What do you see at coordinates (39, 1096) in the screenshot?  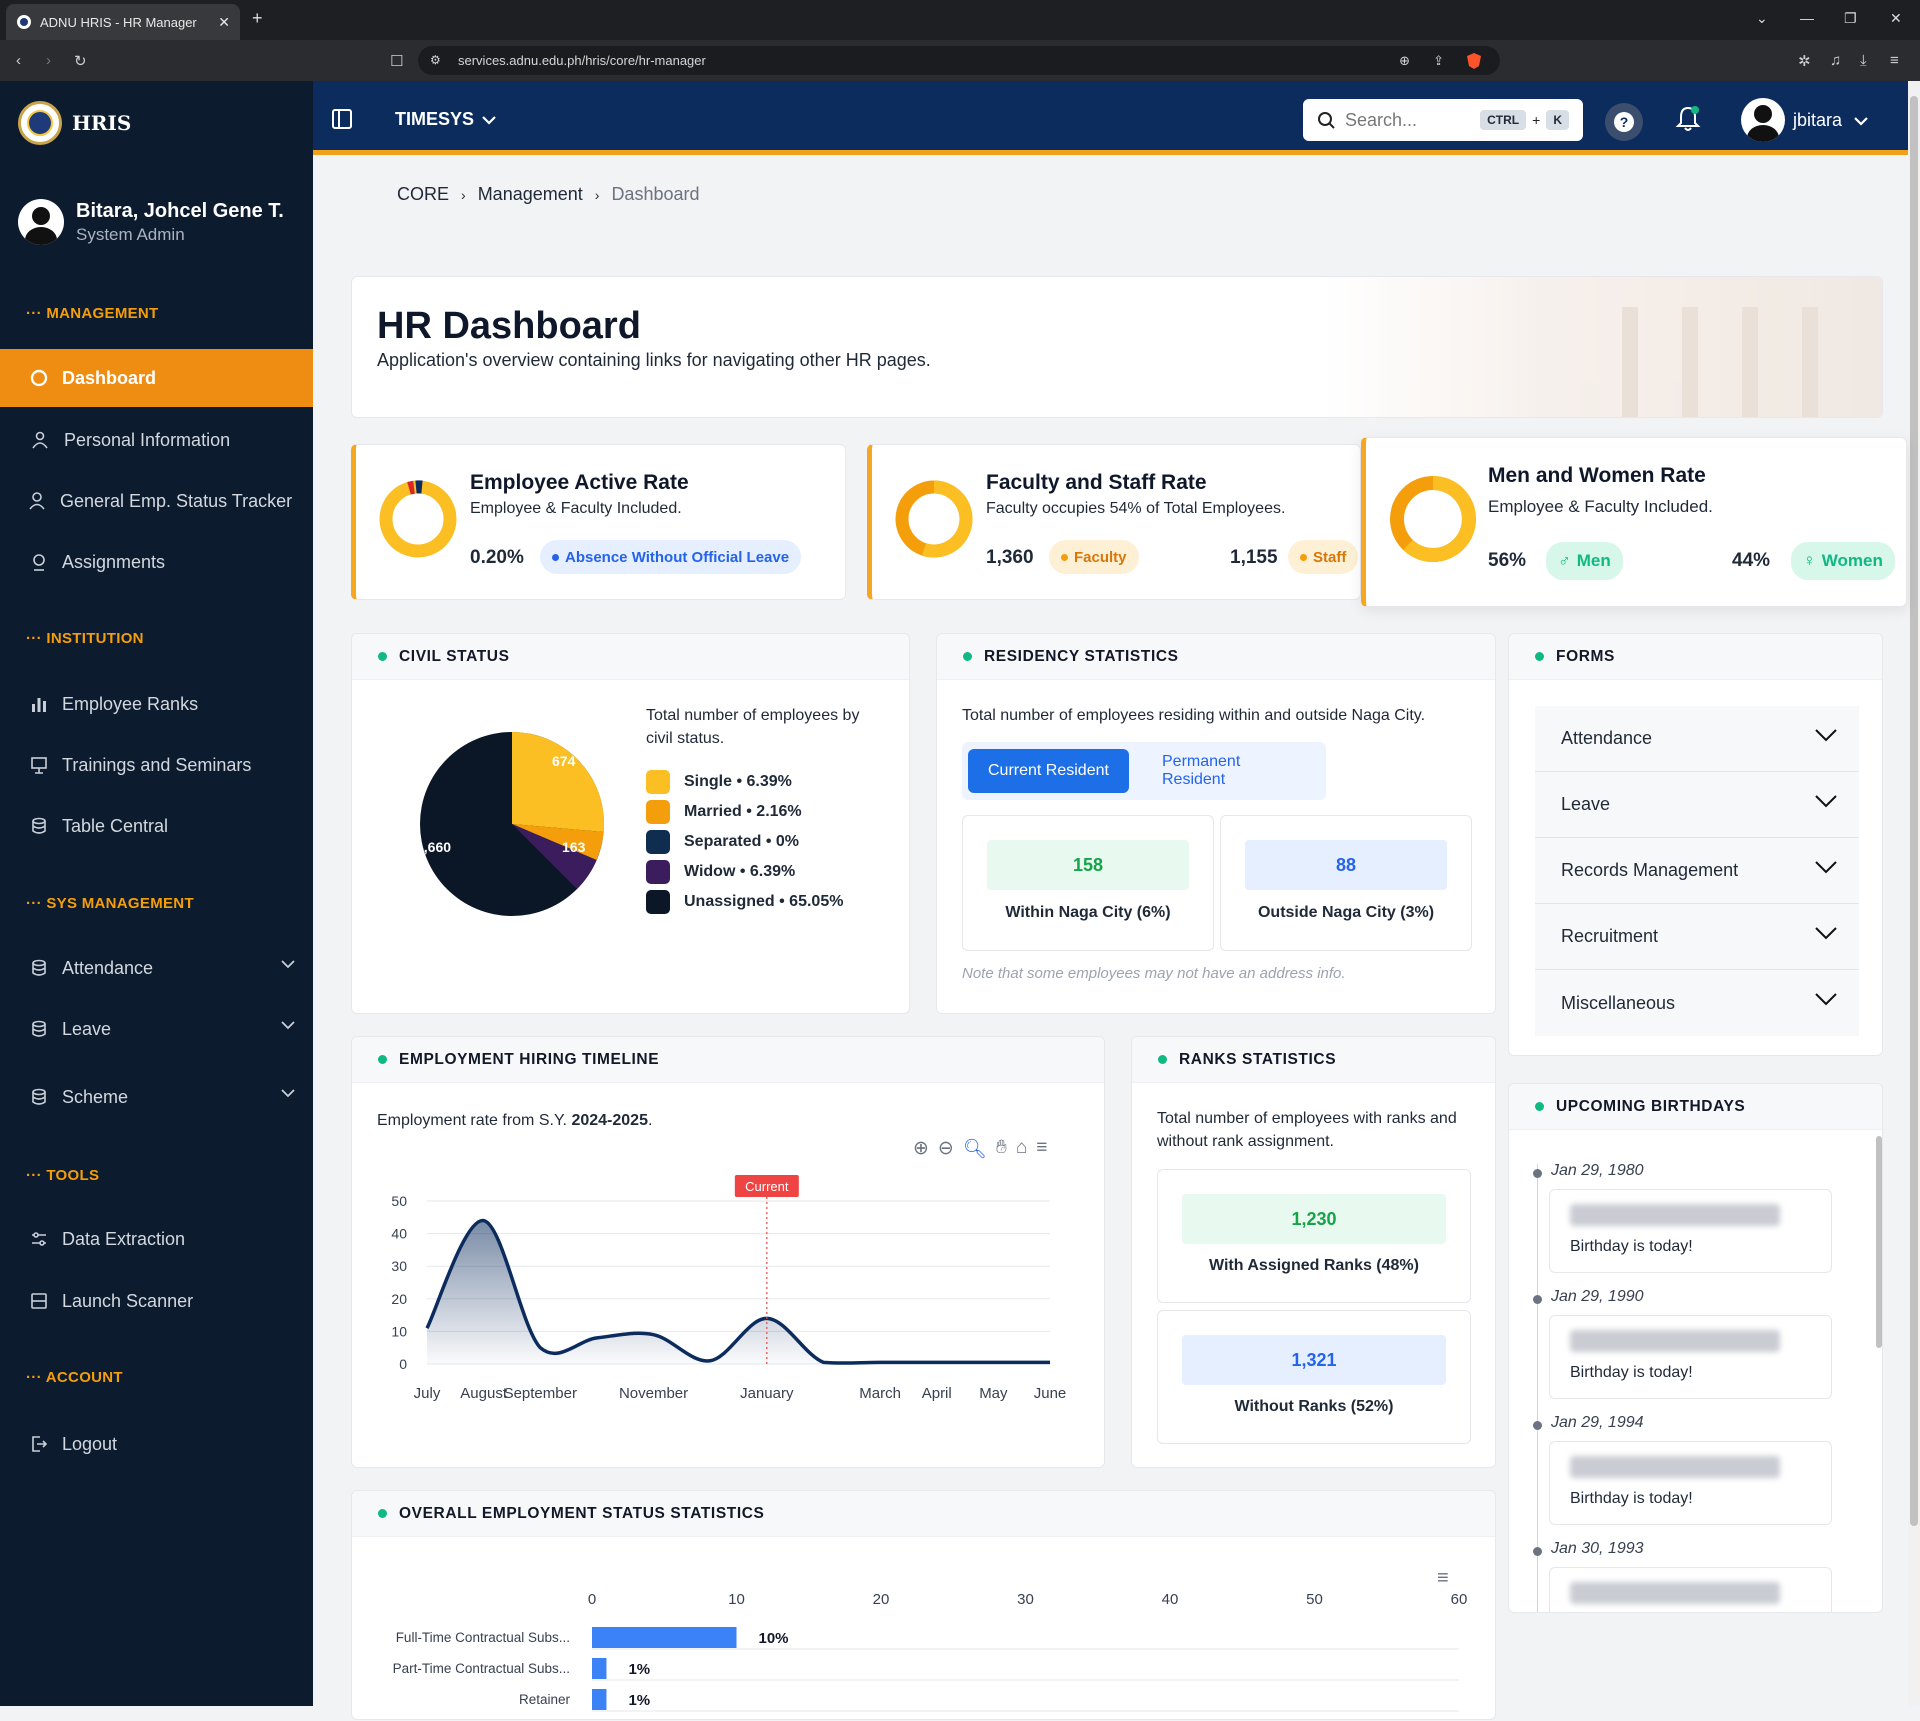 I see `database-icon` at bounding box center [39, 1096].